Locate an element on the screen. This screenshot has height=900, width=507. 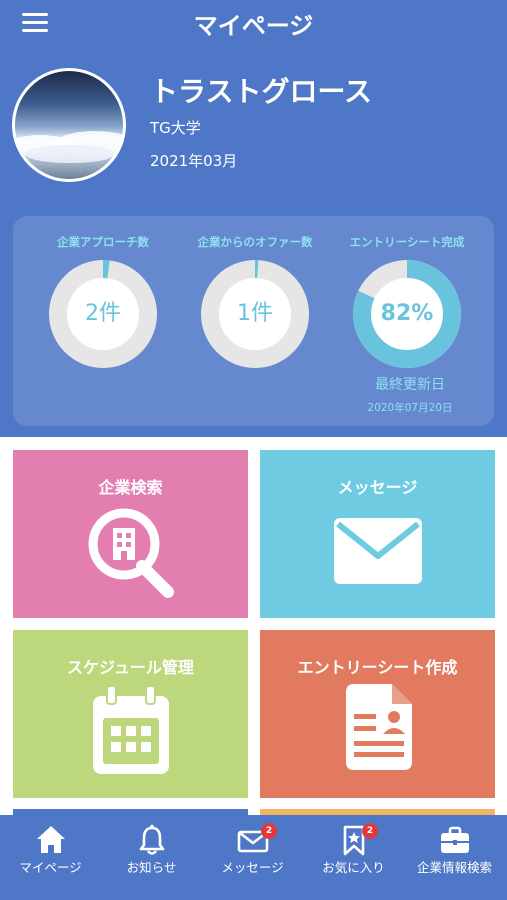
bottom-navigation: マイページ お知らせ 2 メッセージ 2 お気に入り 企業情報検索 is located at coordinates (253, 857).